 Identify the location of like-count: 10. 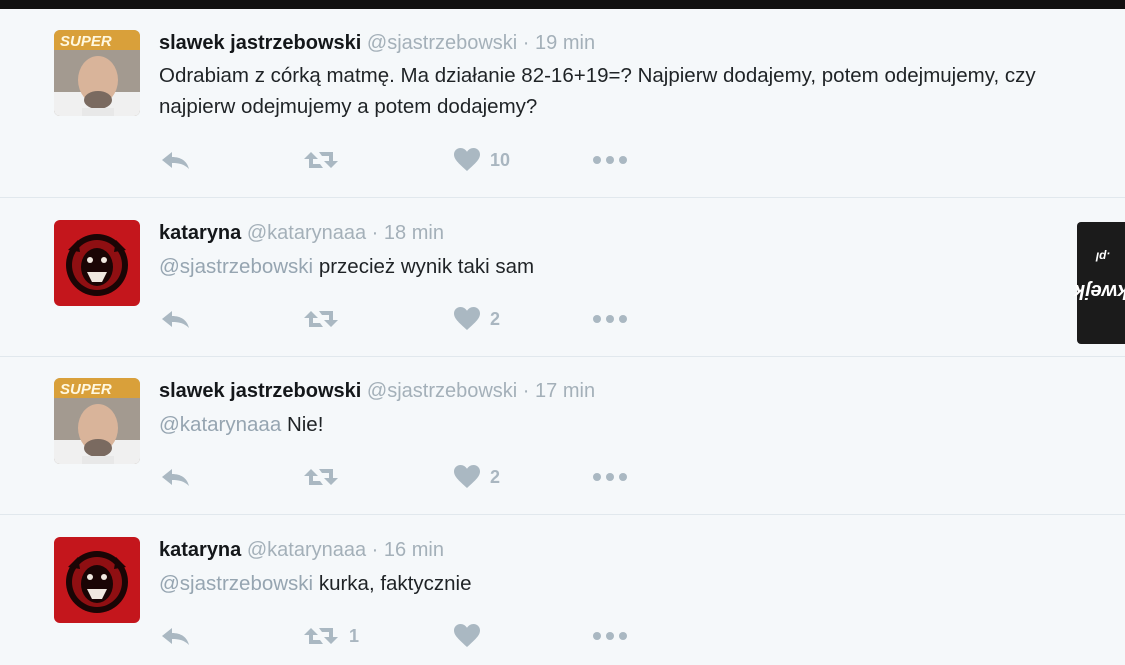
(500, 159).